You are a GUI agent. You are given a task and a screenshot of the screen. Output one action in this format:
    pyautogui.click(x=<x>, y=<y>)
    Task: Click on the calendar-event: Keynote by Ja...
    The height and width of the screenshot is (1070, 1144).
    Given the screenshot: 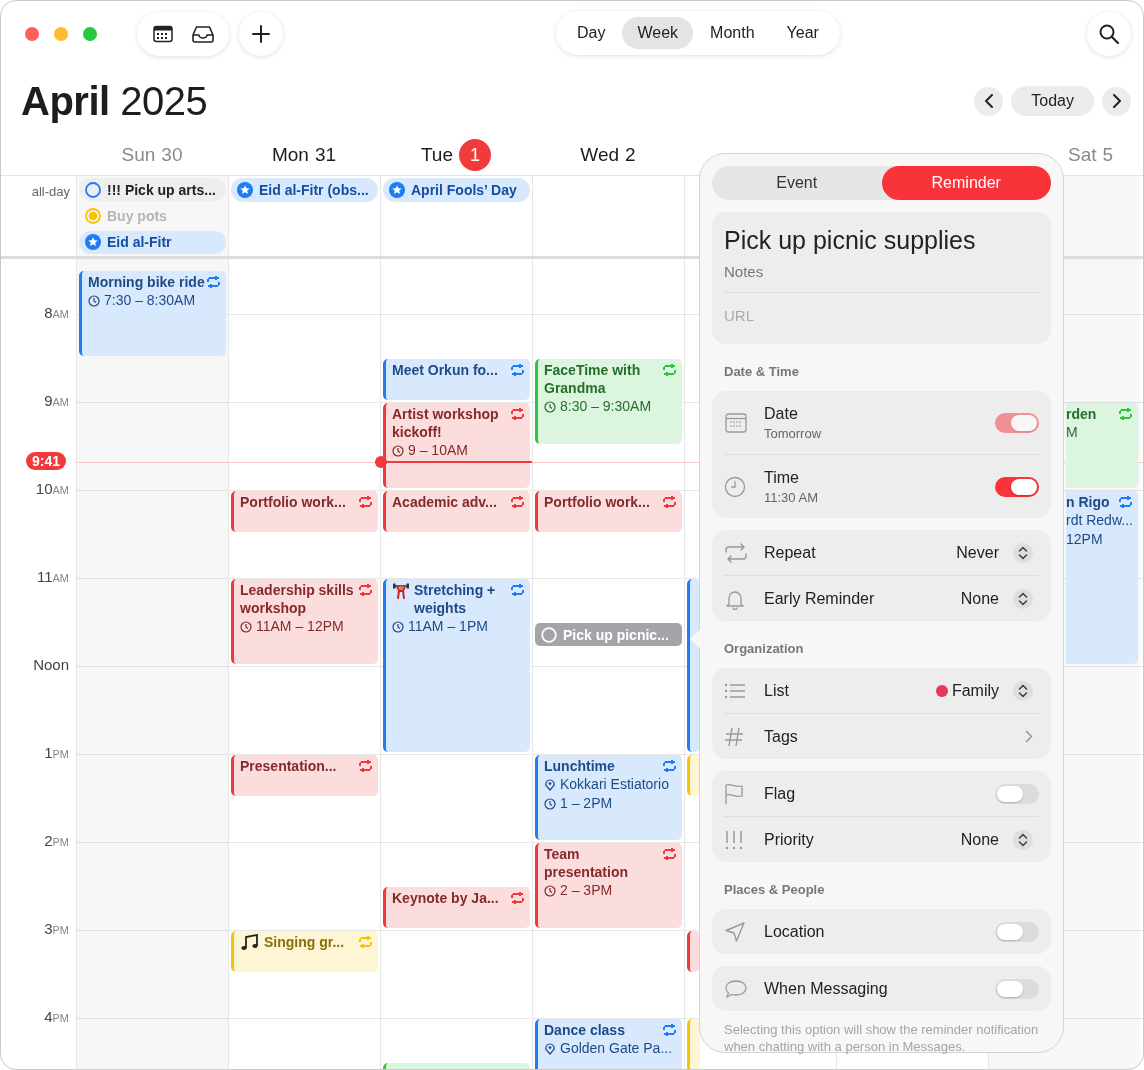 What is the action you would take?
    pyautogui.click(x=456, y=907)
    